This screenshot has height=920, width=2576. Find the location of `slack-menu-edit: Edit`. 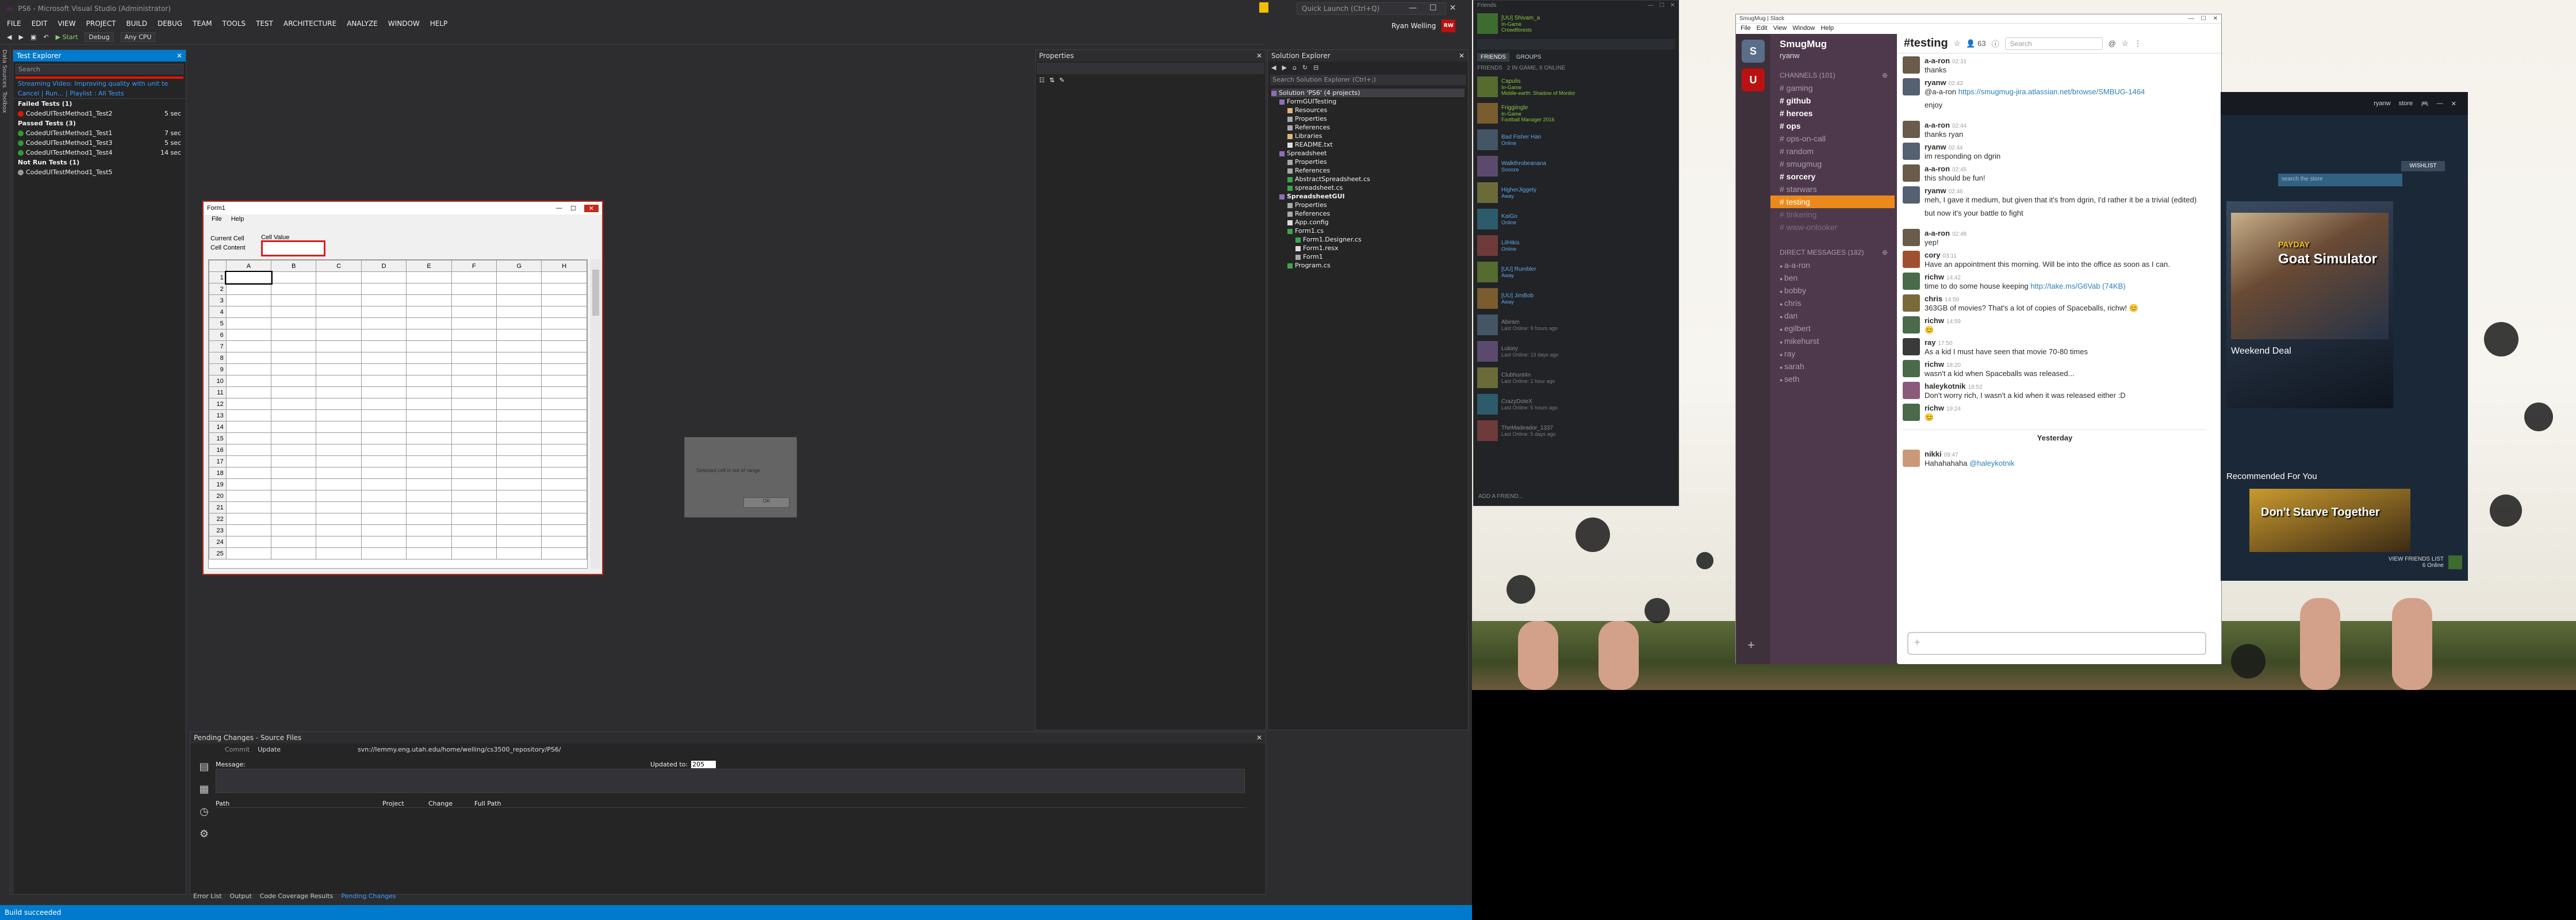

slack-menu-edit: Edit is located at coordinates (1762, 29).